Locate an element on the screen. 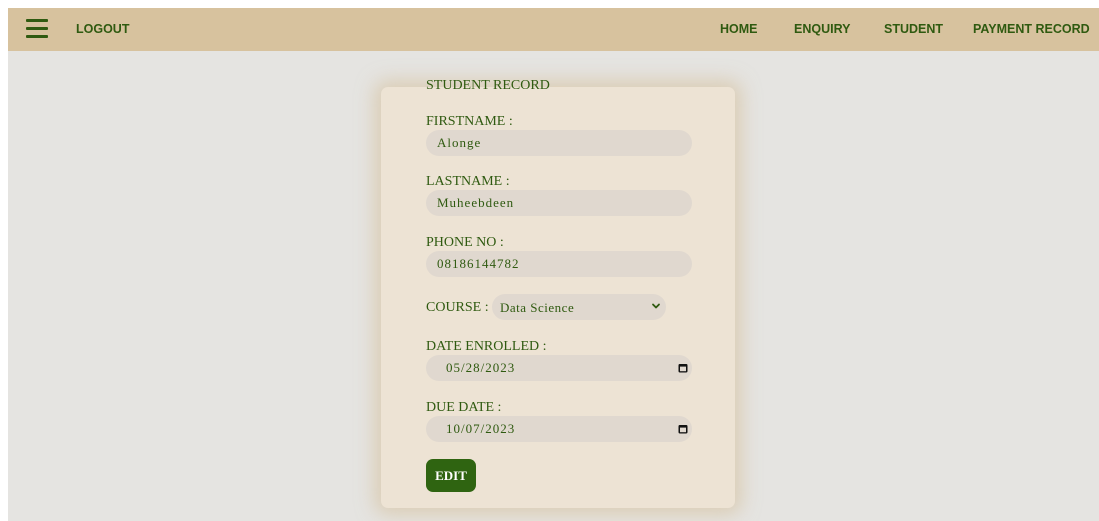 The height and width of the screenshot is (521, 1099). phone-input is located at coordinates (559, 264).